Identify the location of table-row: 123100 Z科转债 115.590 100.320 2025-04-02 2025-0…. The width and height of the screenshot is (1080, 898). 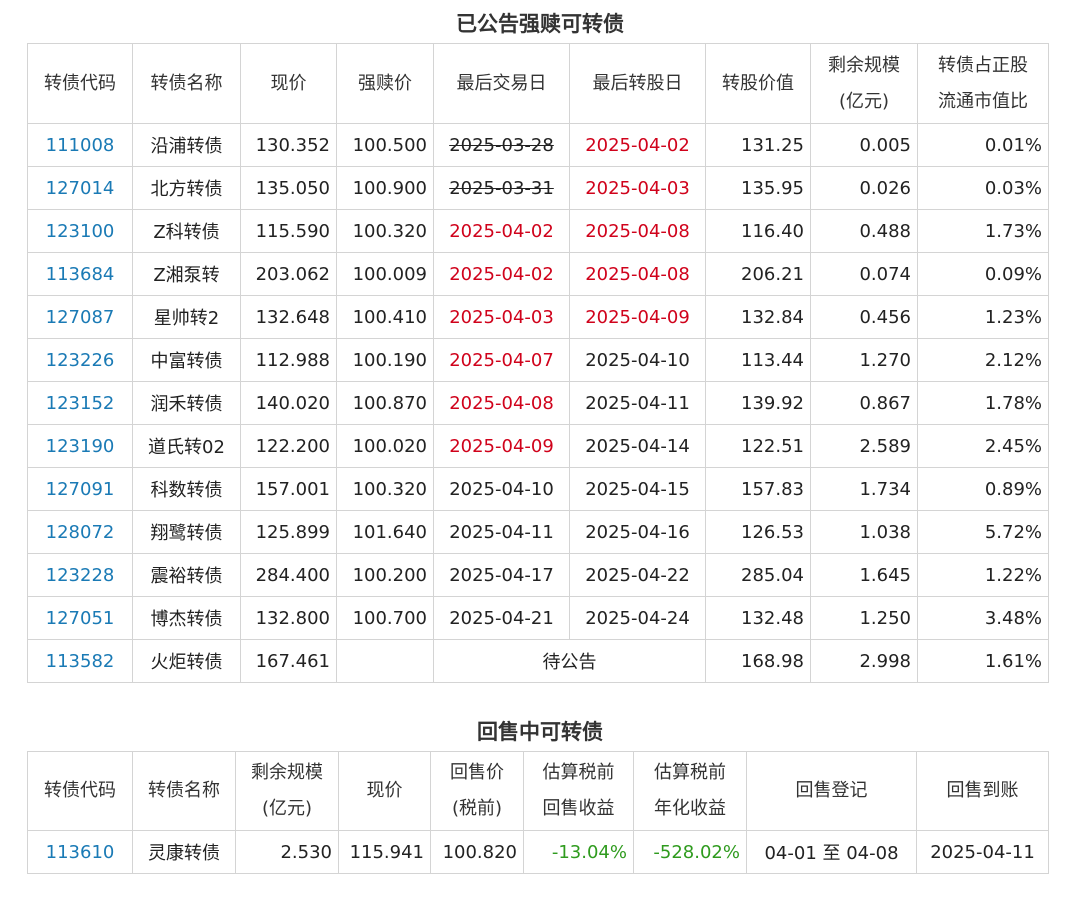
(538, 231).